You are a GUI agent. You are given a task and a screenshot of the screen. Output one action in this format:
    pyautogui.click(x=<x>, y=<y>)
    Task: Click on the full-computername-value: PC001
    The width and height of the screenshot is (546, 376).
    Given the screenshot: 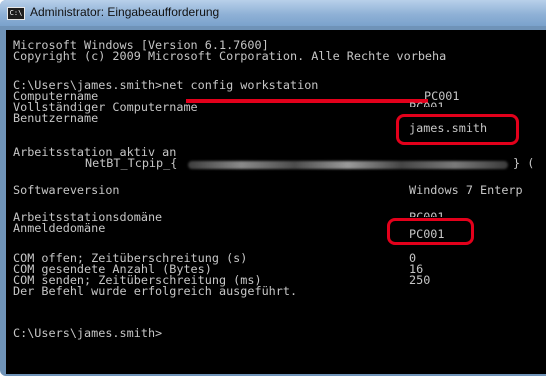 What is the action you would take?
    pyautogui.click(x=427, y=107)
    